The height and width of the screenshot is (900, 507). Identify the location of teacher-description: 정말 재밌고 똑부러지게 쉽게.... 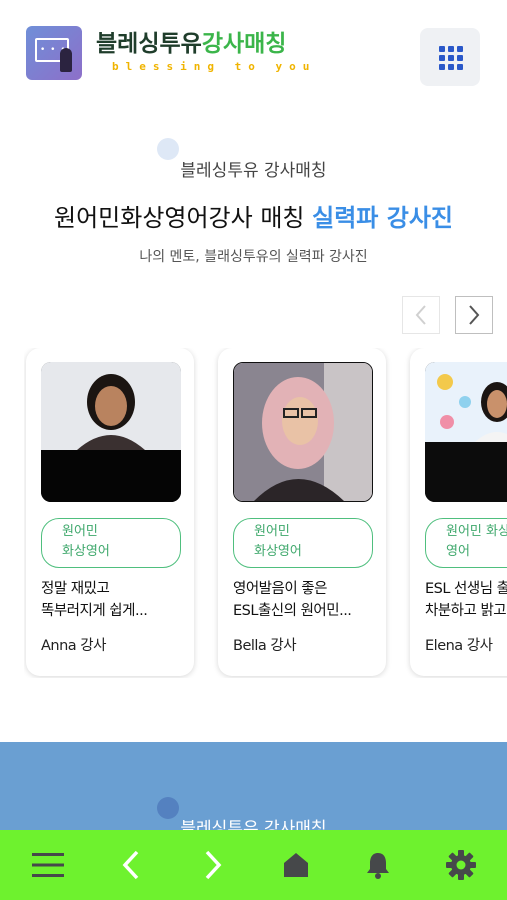
(94, 600).